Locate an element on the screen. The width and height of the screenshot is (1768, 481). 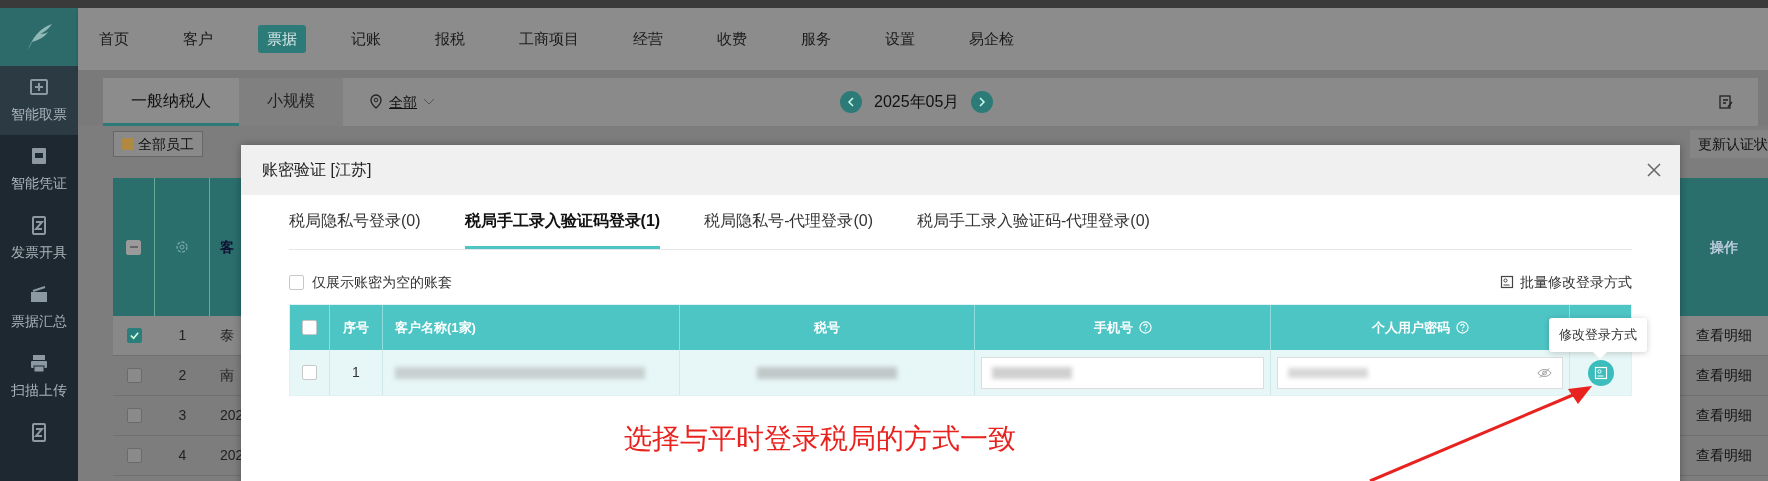
checkbox-label: 仅展示账密为空的账套 is located at coordinates (382, 282).